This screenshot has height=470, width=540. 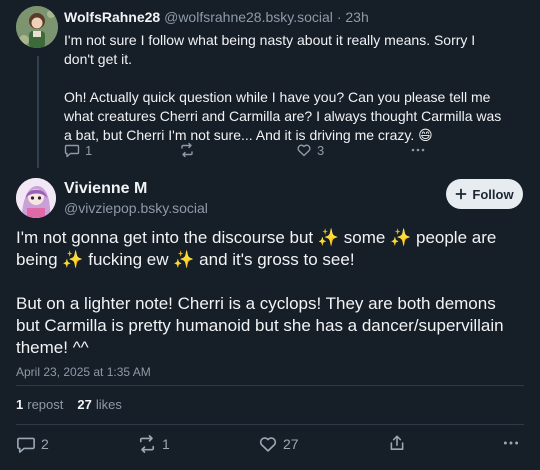 What do you see at coordinates (84, 404) in the screenshot?
I see `likes-count: 27` at bounding box center [84, 404].